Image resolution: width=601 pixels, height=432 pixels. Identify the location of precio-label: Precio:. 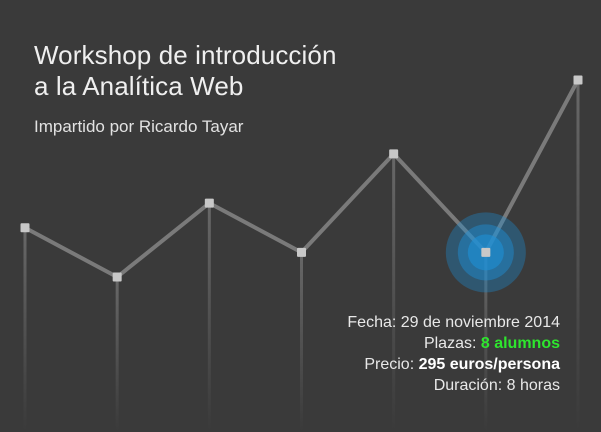
(389, 364).